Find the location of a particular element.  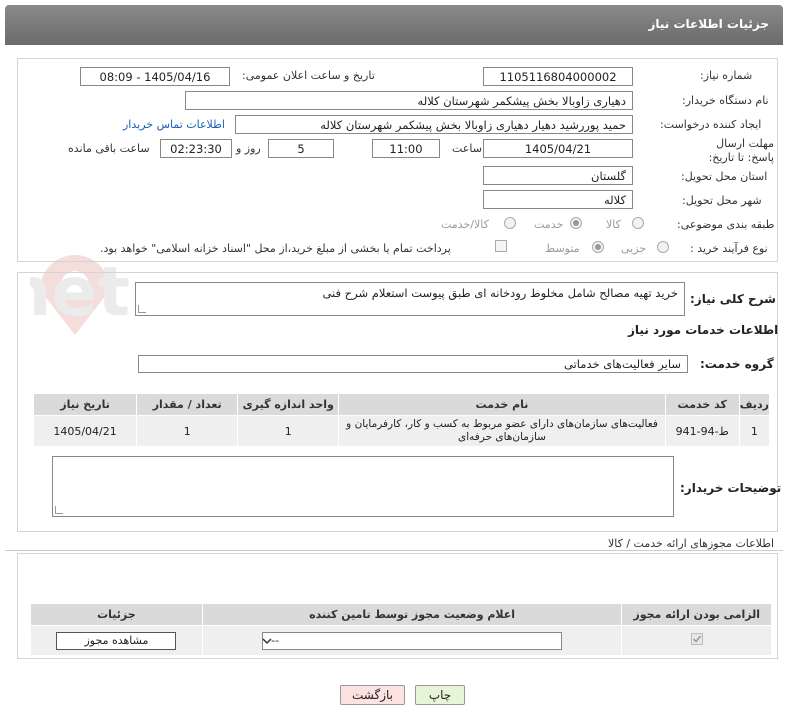

col-required: الزامی بودن ارائه مجوز is located at coordinates (696, 614).